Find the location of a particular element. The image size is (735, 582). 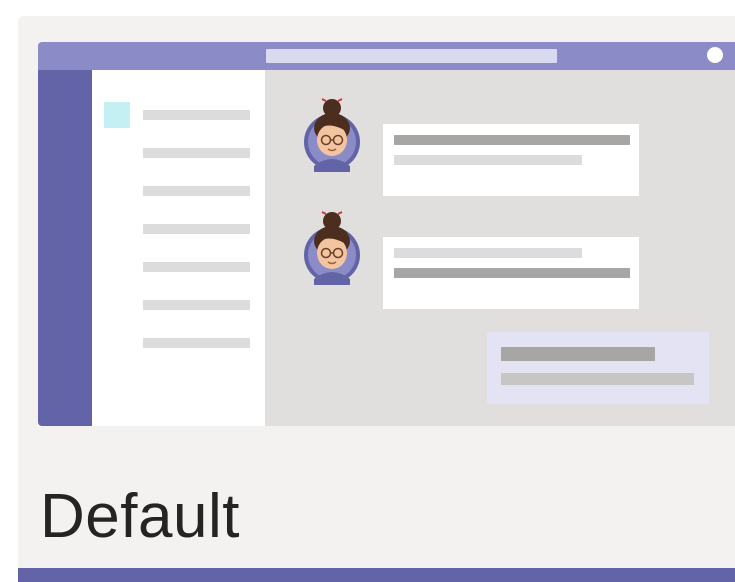

preview-search-bar is located at coordinates (411, 56).